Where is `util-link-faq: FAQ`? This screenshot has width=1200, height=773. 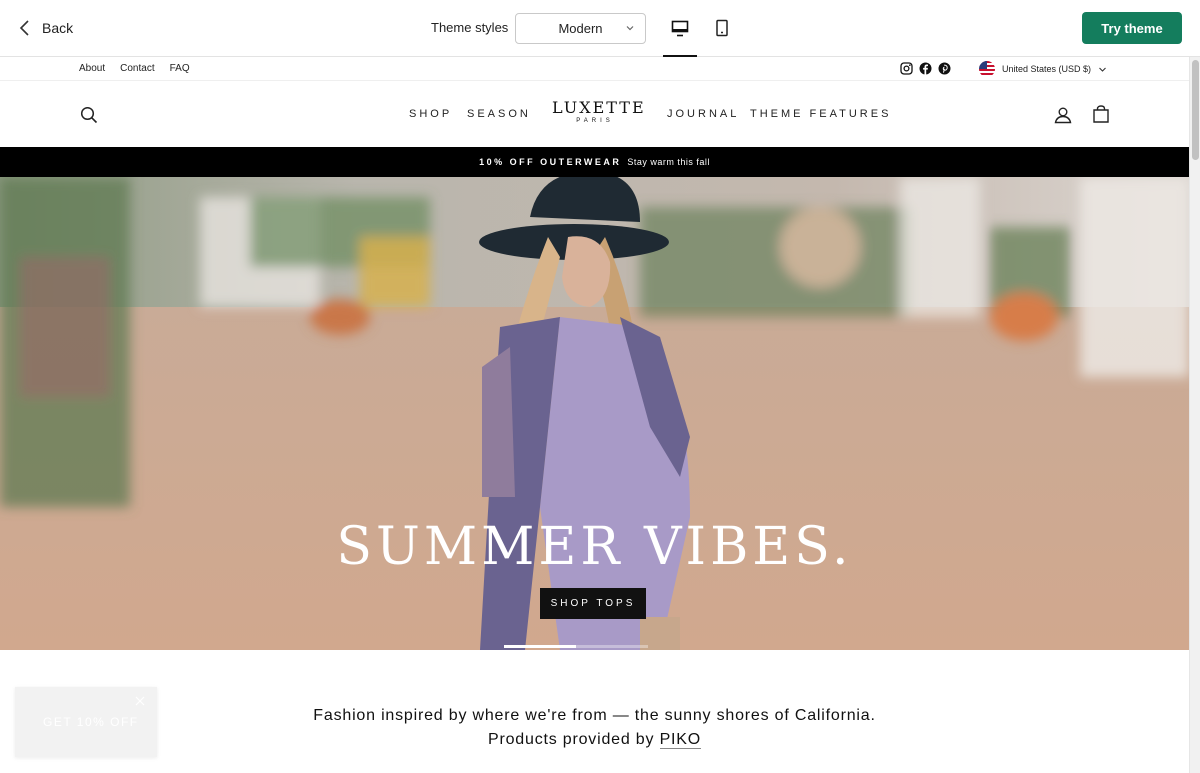 util-link-faq: FAQ is located at coordinates (180, 68).